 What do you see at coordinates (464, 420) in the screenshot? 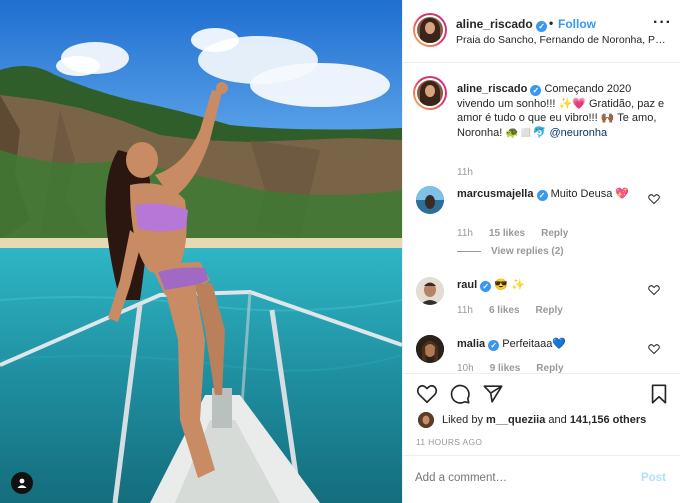
I see `likes-prefix: Liked by` at bounding box center [464, 420].